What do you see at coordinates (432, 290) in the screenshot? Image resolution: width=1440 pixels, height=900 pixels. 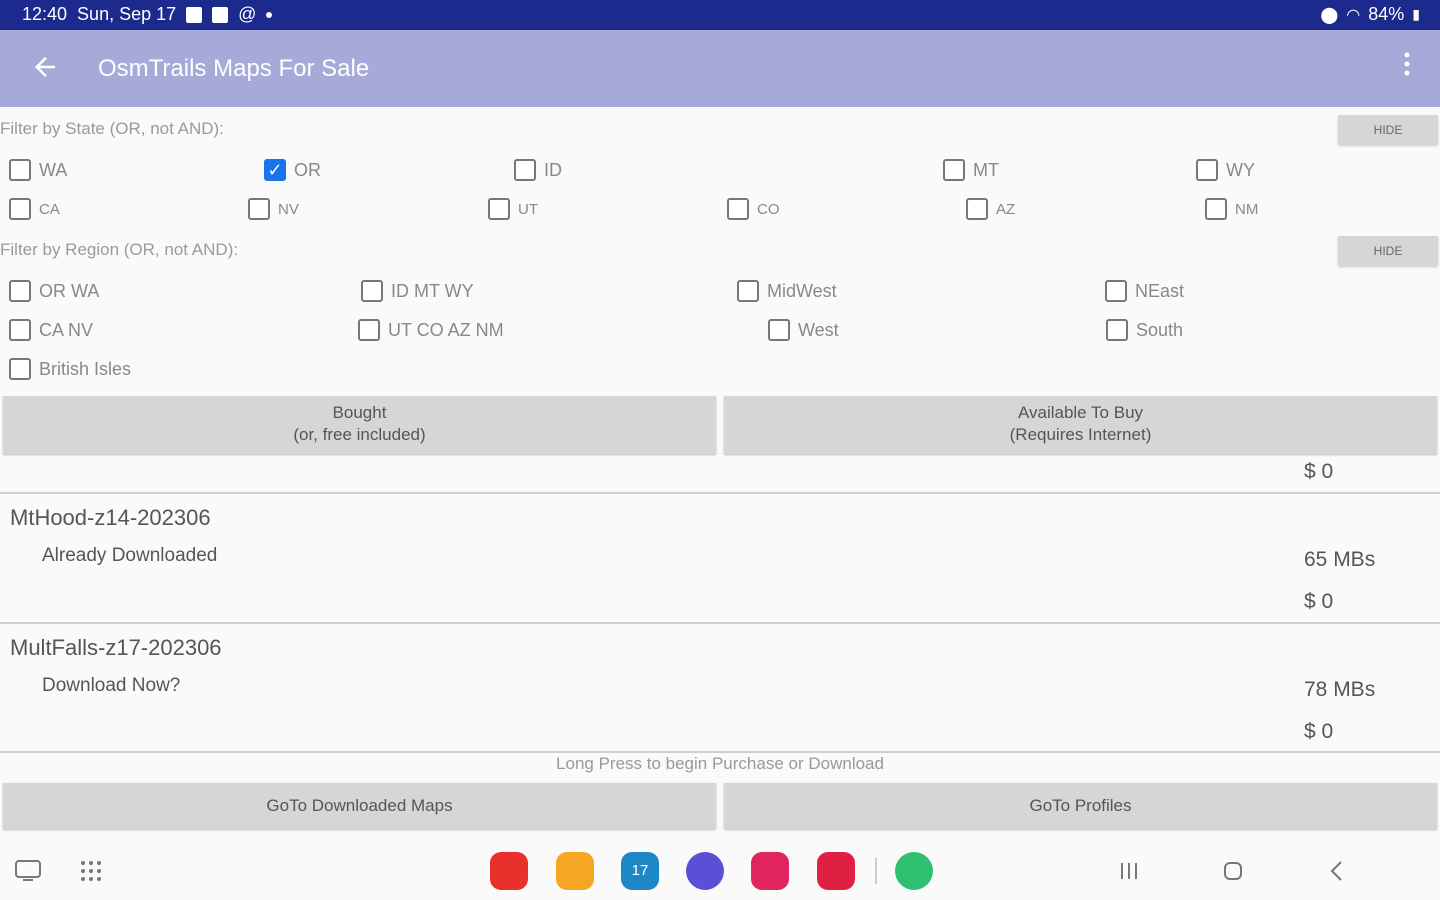 I see `checkbox-label: ID MT WY` at bounding box center [432, 290].